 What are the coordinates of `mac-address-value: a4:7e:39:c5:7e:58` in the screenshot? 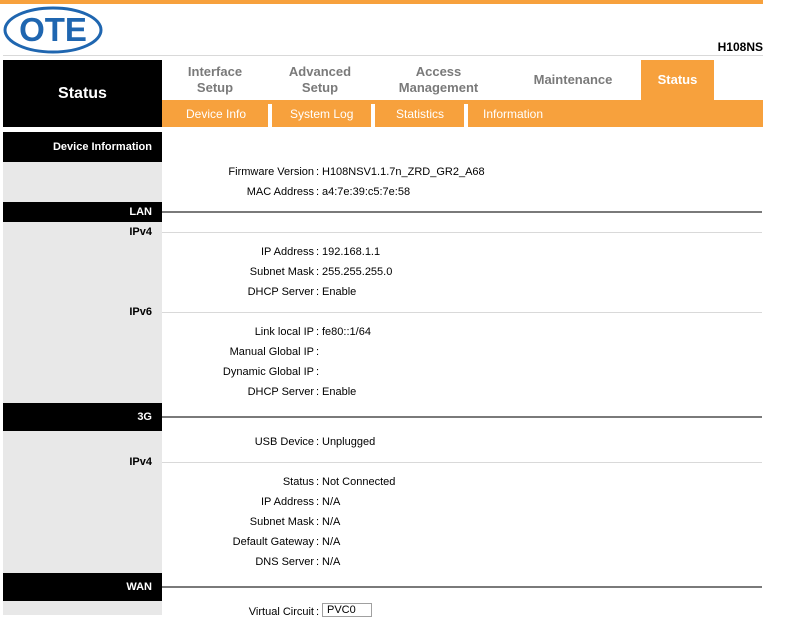 It's located at (366, 192).